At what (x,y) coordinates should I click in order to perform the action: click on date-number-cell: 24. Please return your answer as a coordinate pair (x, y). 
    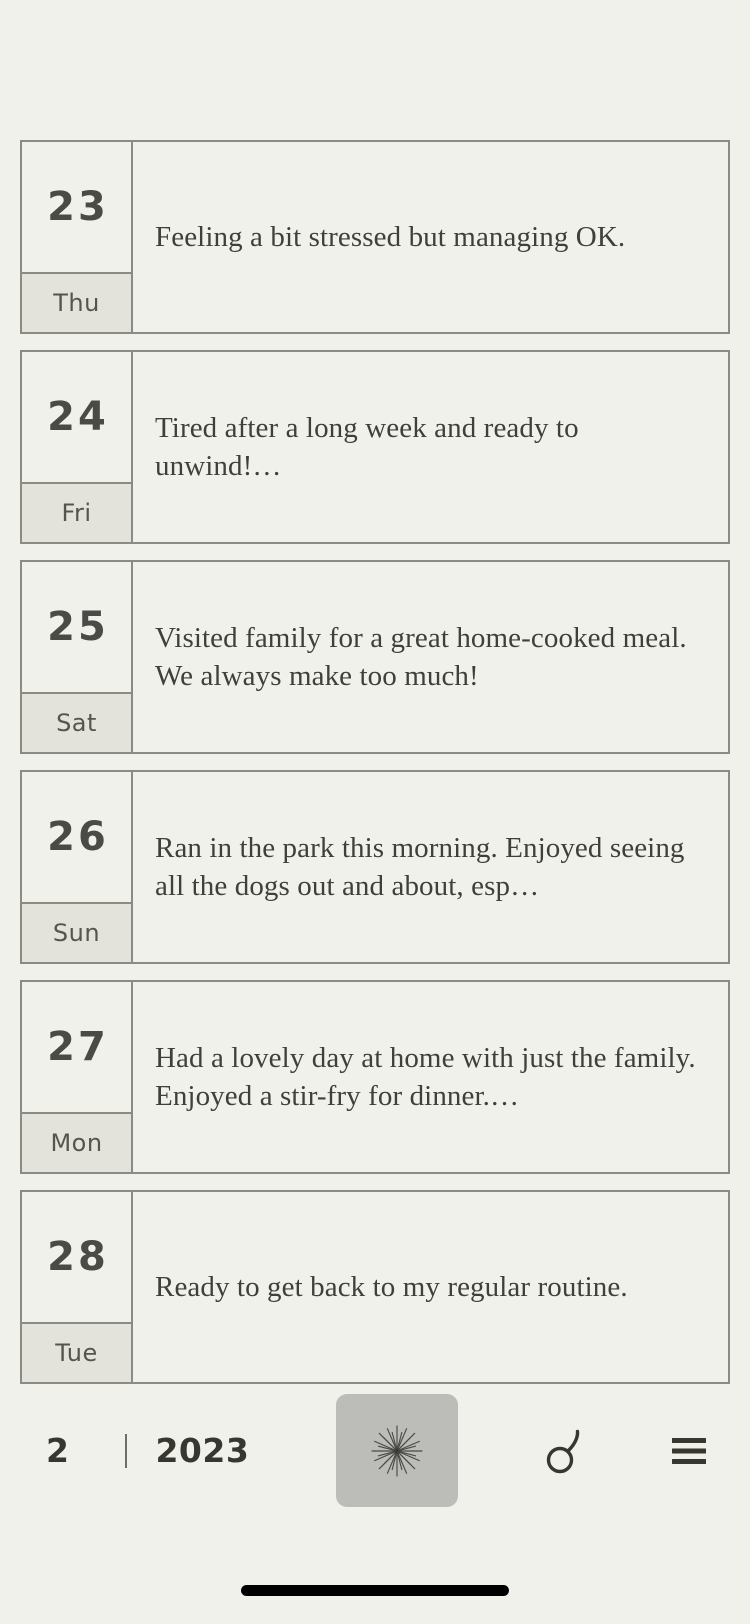
    Looking at the image, I should click on (76, 418).